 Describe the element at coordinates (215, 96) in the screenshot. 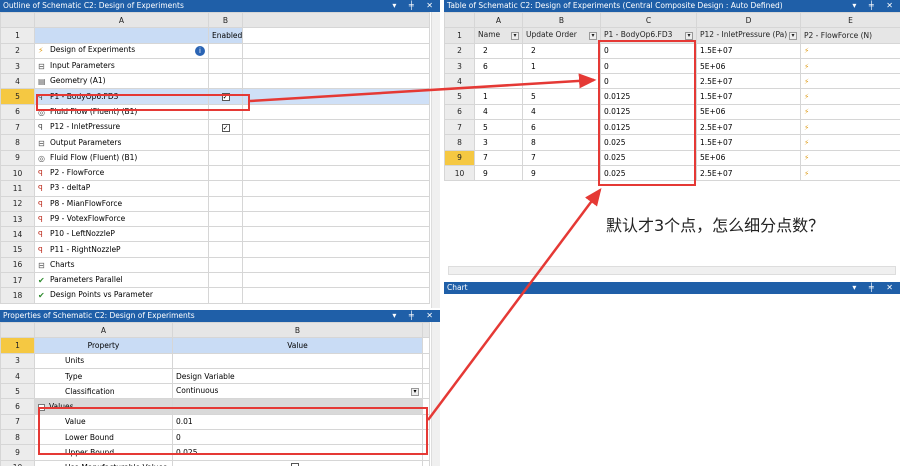

I see `outline-row: 5 ꟼ P1 - BodyOp6.FD3 ✓` at that location.